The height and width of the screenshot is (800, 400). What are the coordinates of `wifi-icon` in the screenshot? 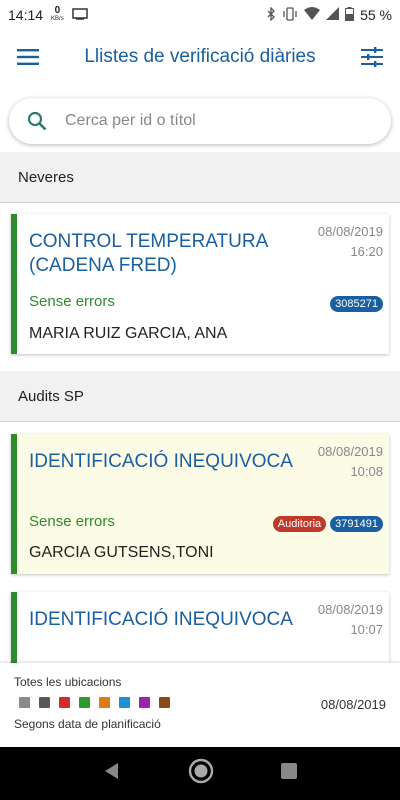 It's located at (312, 15).